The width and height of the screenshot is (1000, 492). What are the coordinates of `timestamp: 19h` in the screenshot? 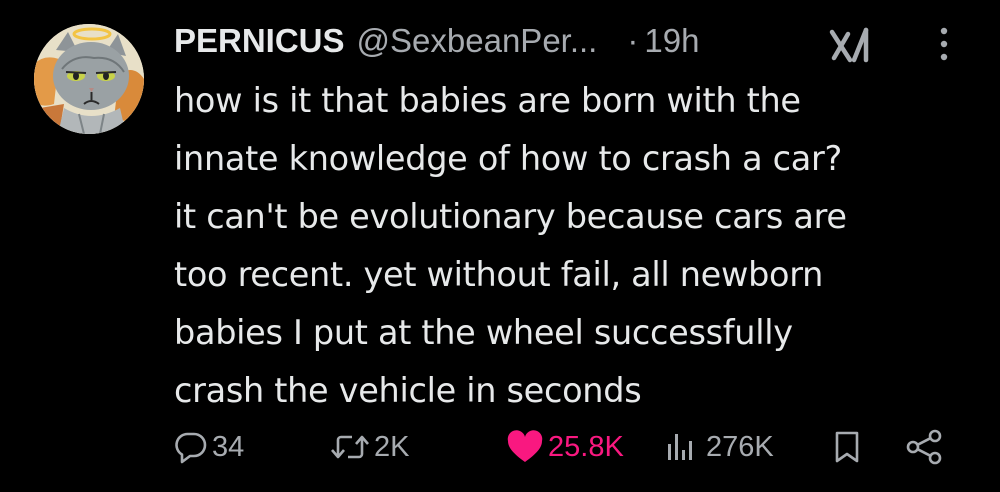 It's located at (671, 41).